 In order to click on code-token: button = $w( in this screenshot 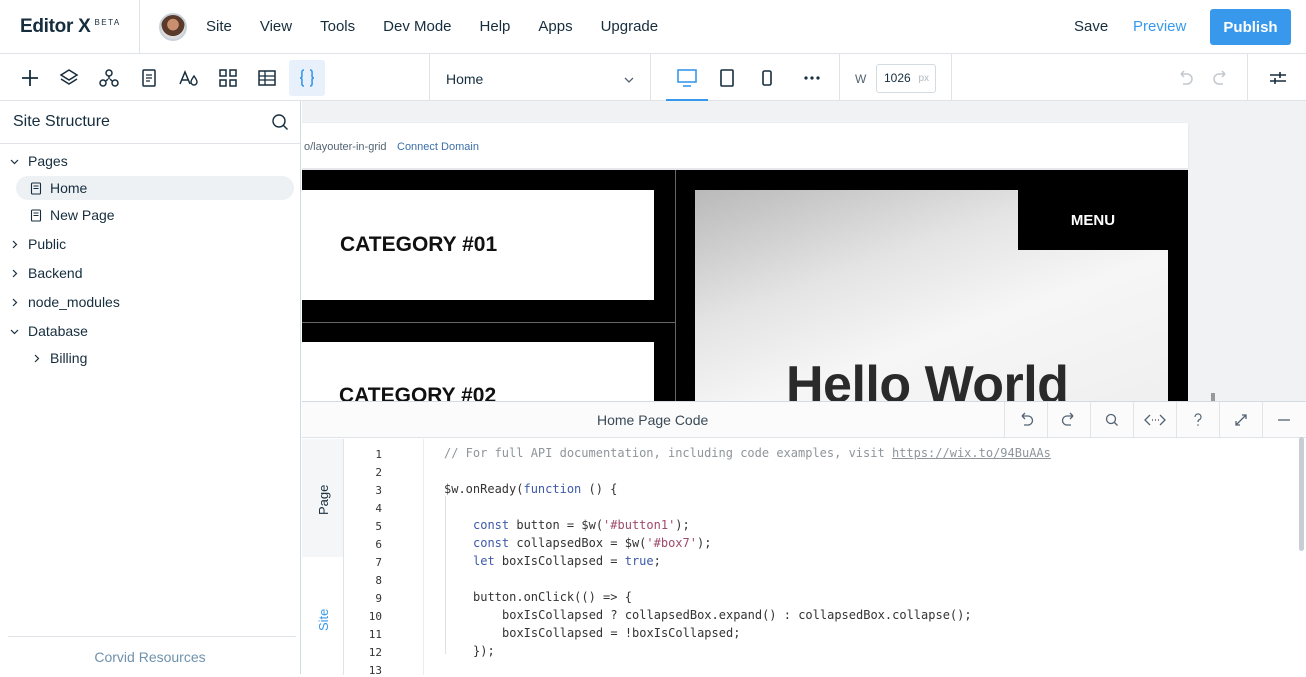, I will do `click(556, 525)`.